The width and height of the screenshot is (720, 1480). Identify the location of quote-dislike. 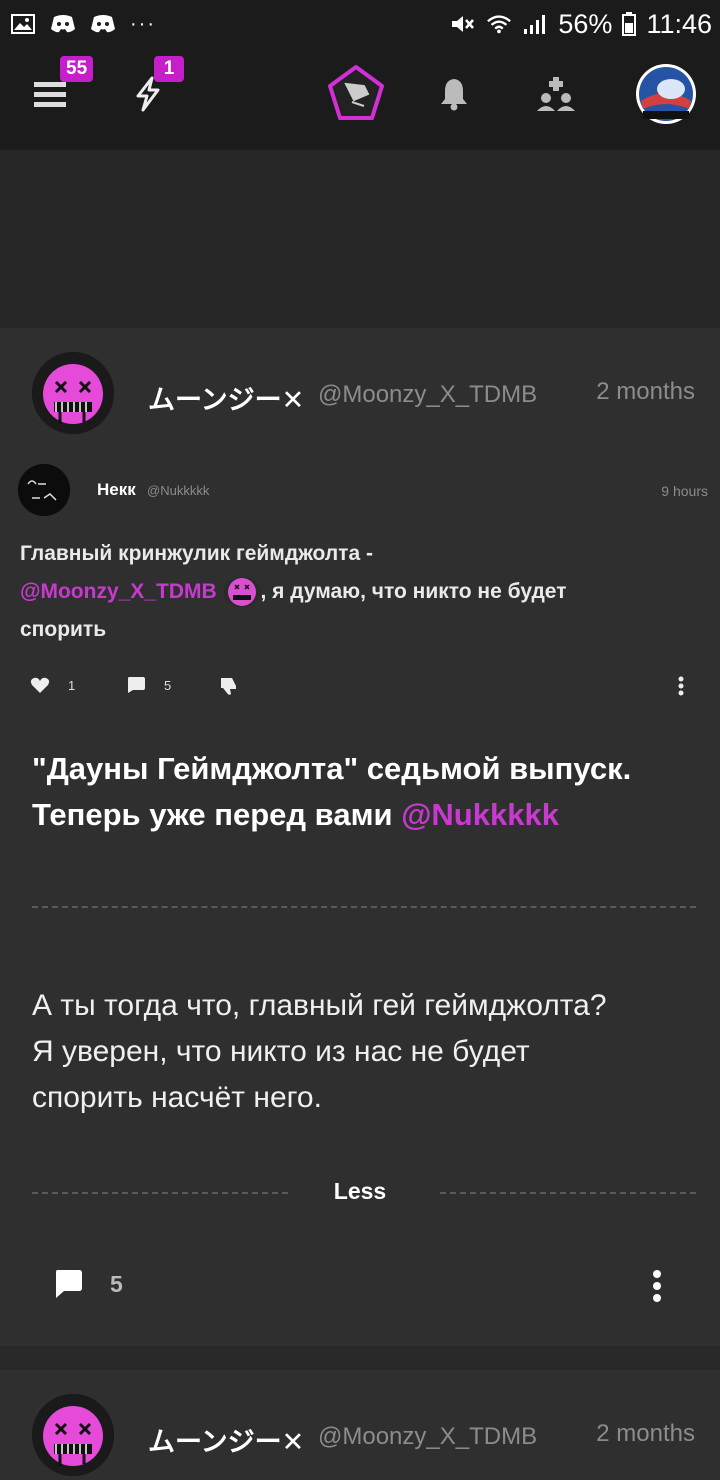
(228, 686).